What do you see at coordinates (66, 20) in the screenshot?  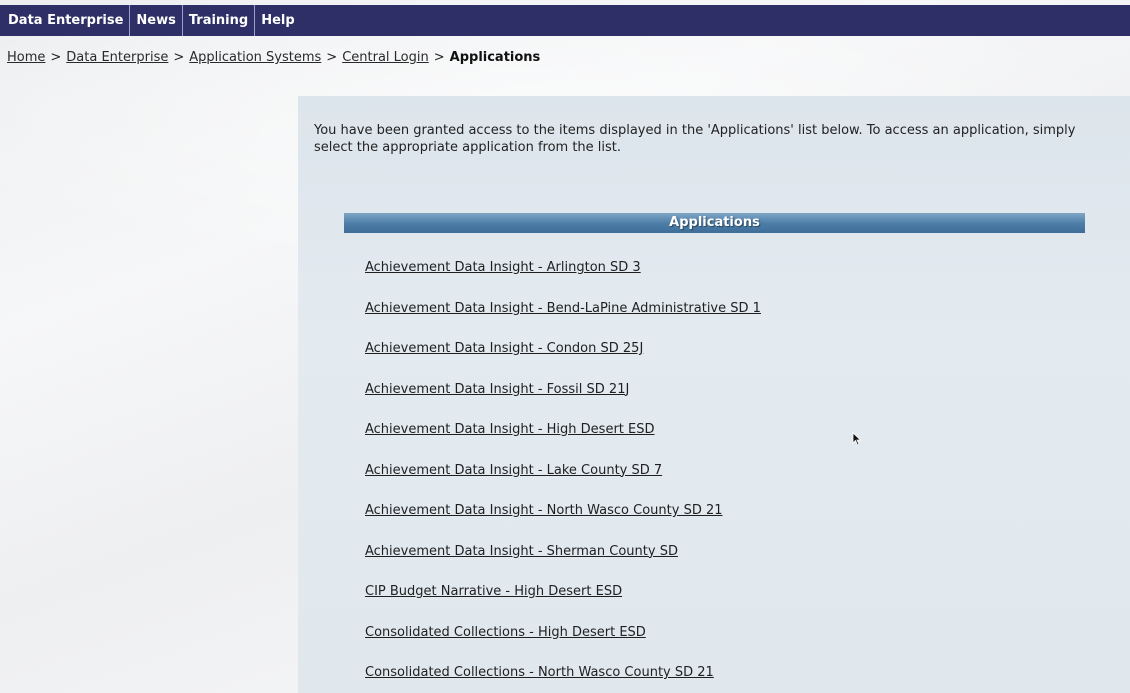 I see `nav-data-enterprise: Data Enterprise` at bounding box center [66, 20].